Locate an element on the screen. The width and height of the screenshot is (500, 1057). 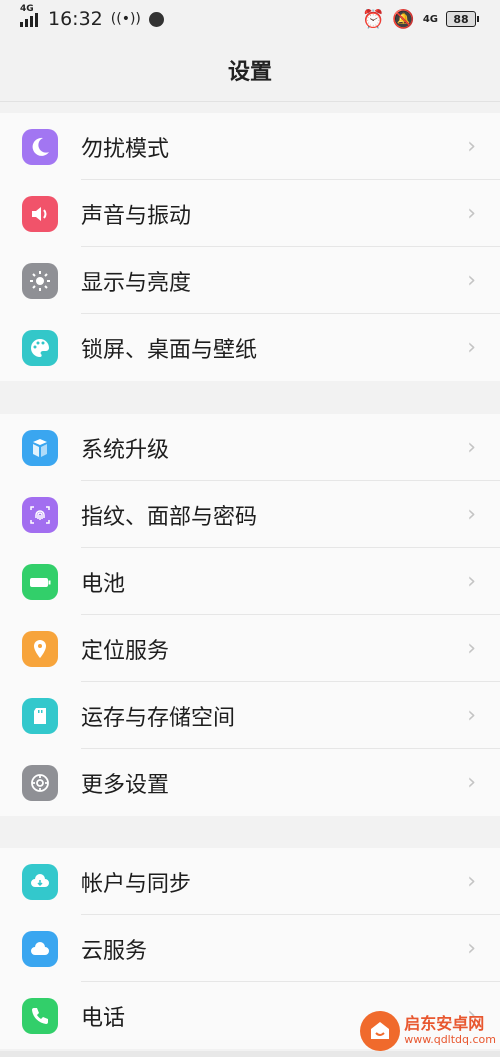
settings-item-label: 电池 is located at coordinates (103, 584).